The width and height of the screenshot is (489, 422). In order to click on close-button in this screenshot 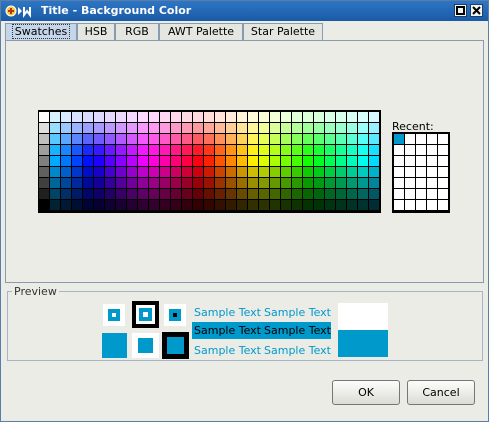, I will do `click(476, 10)`.